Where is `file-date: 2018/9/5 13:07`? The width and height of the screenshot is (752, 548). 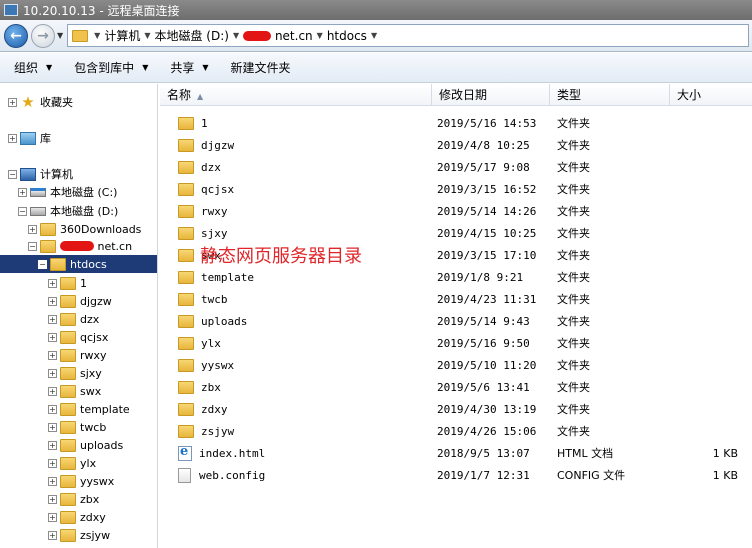 file-date: 2018/9/5 13:07 is located at coordinates (483, 453).